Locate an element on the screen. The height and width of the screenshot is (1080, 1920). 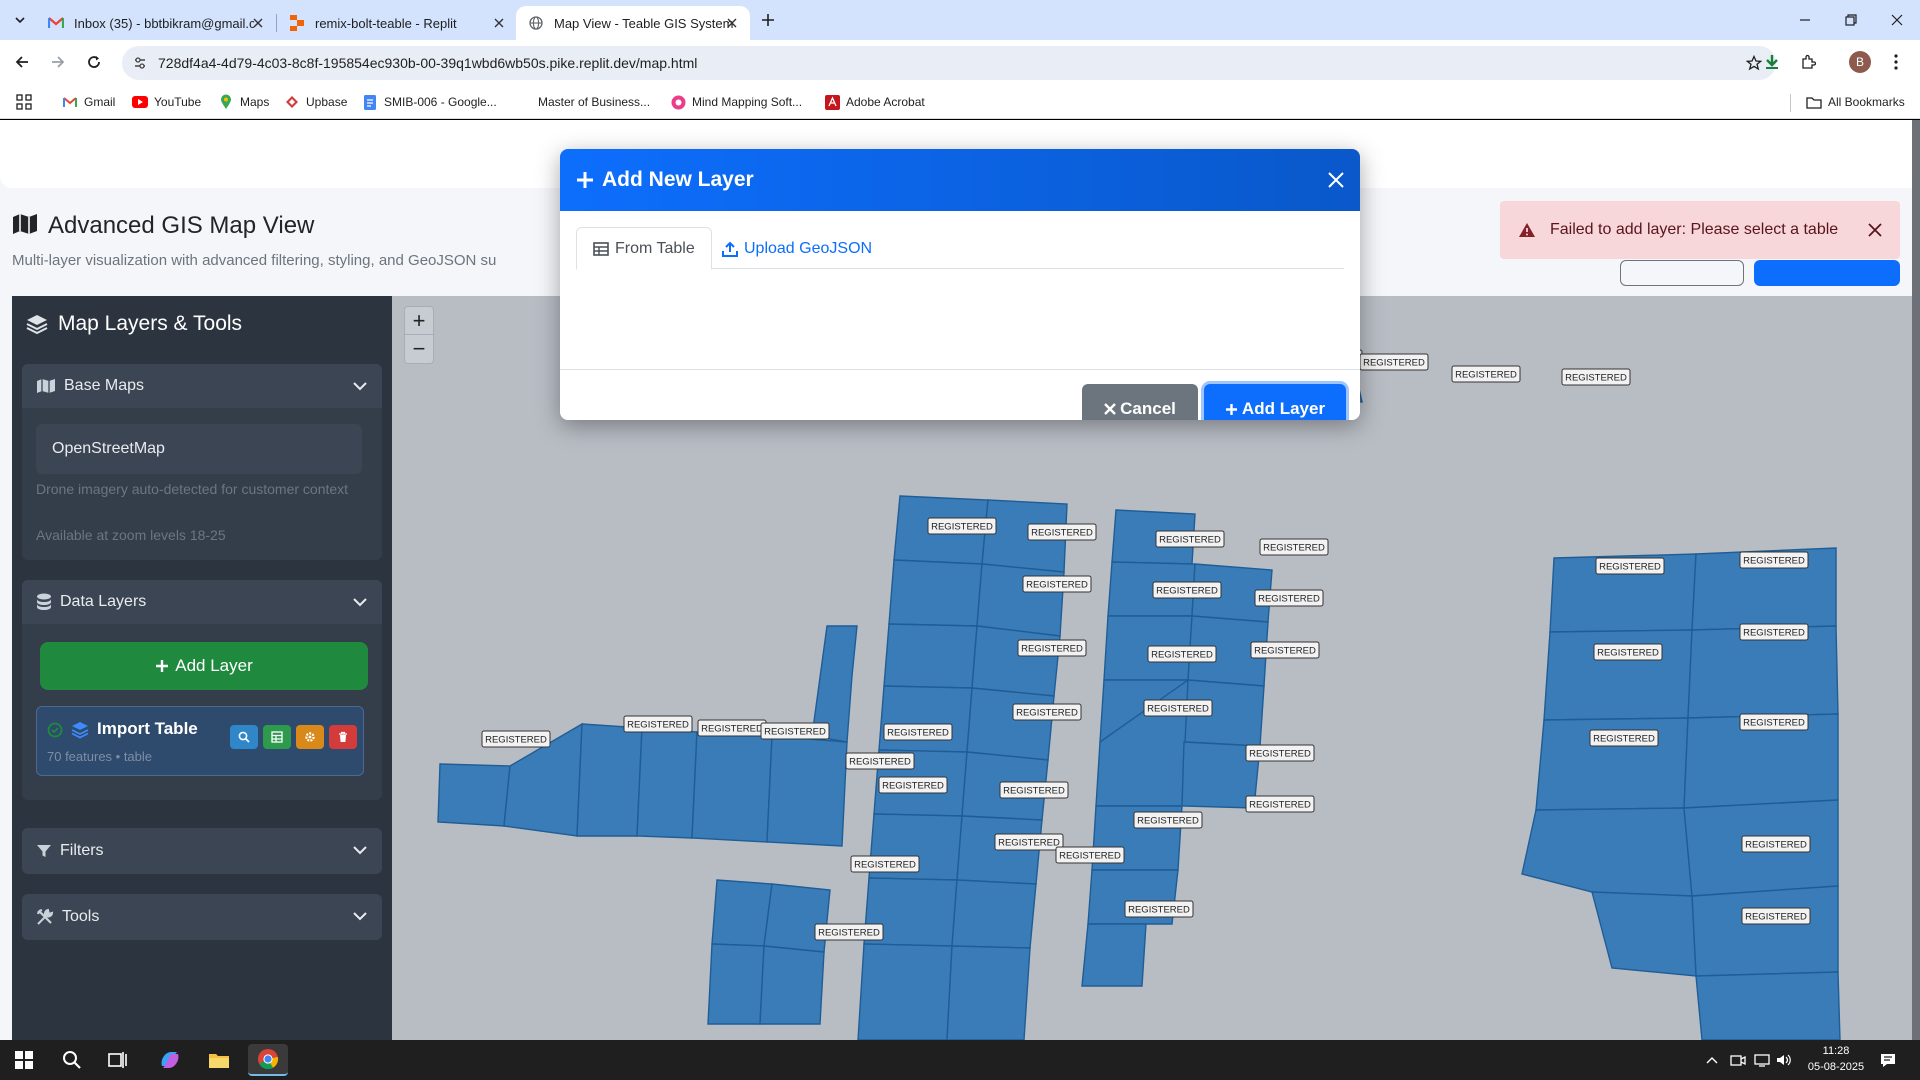
tab-upload-geojson: Upload GeoJSON is located at coordinates (797, 248).